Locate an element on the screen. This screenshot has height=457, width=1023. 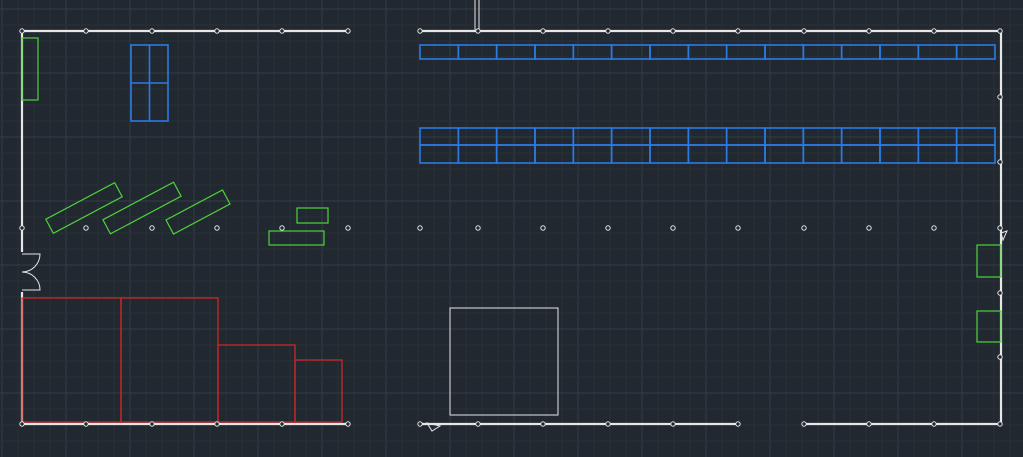
angled-benches is located at coordinates (137, 208).